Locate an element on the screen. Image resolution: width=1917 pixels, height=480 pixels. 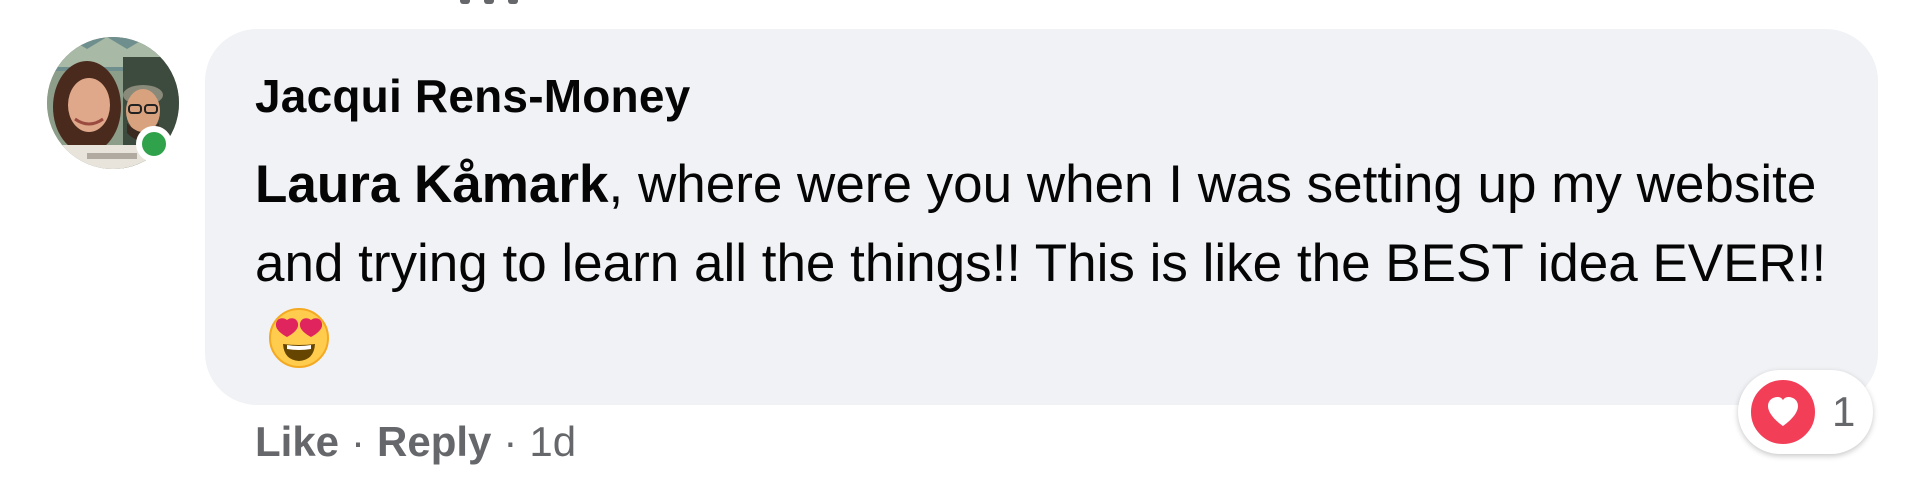
reaction-summary: 1 is located at coordinates (1806, 412).